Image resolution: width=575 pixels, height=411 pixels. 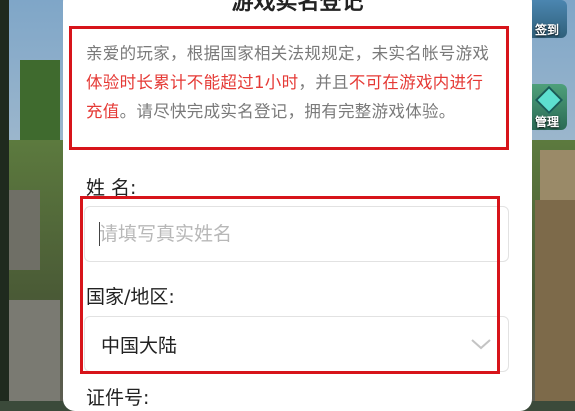 I want to click on checkin-button: 签到, so click(x=547, y=19).